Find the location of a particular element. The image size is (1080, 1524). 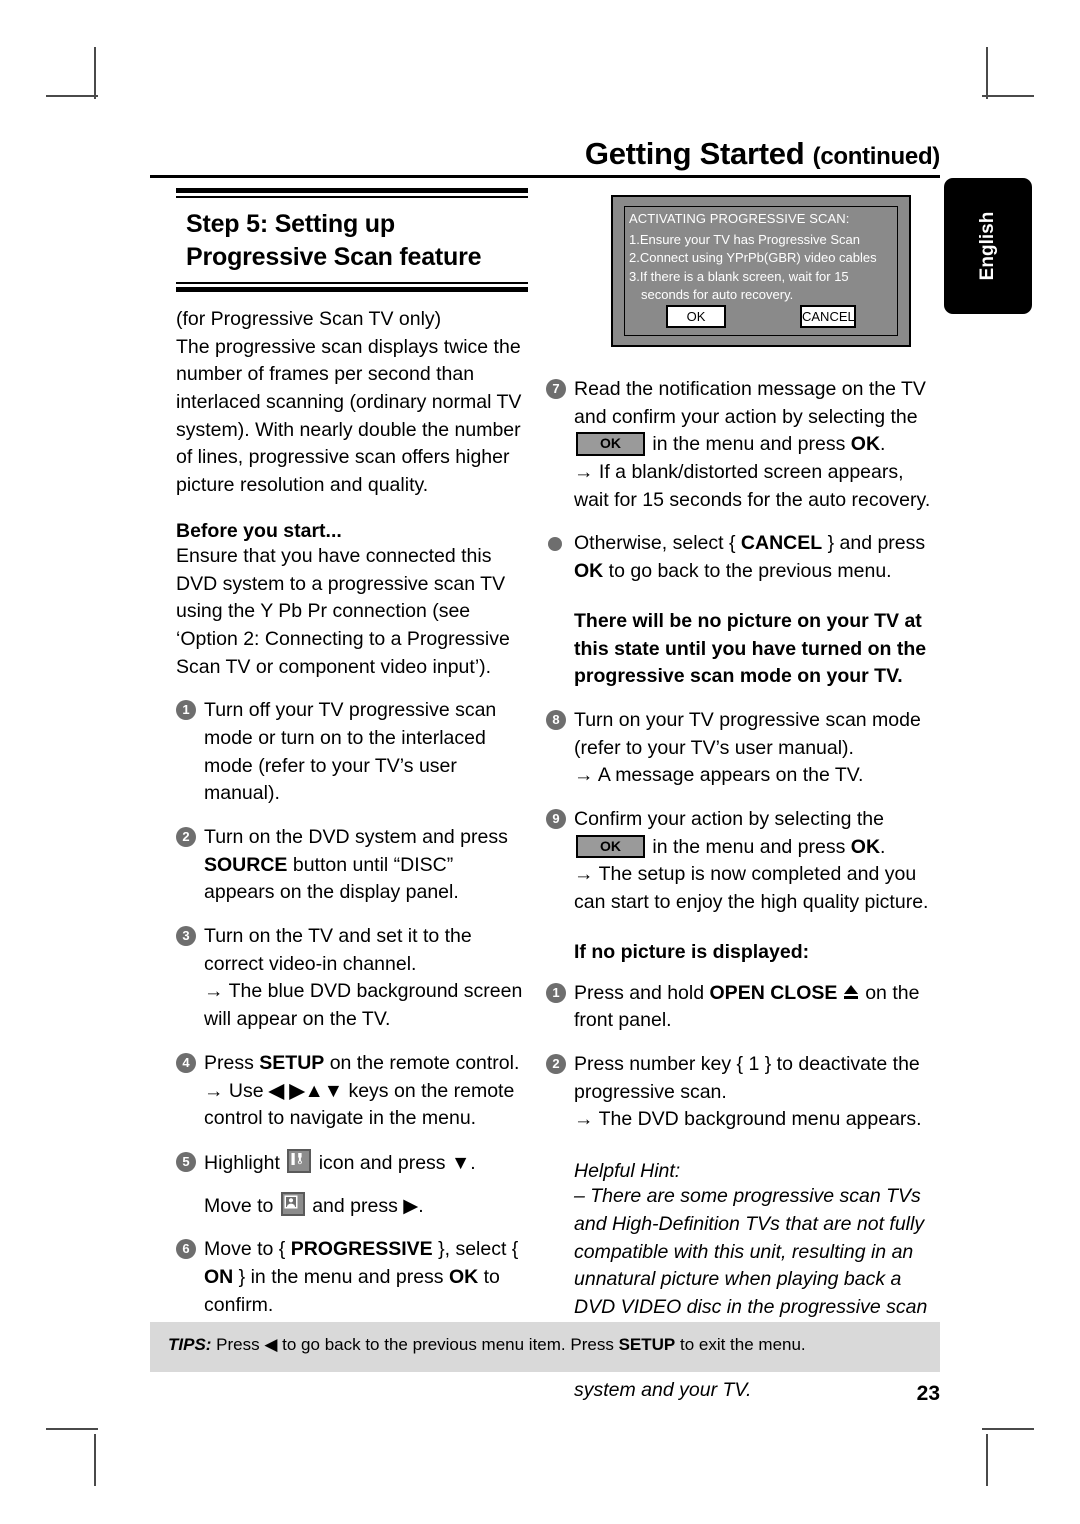

helpful-hint-heading: Helpful Hint: is located at coordinates (627, 1171).